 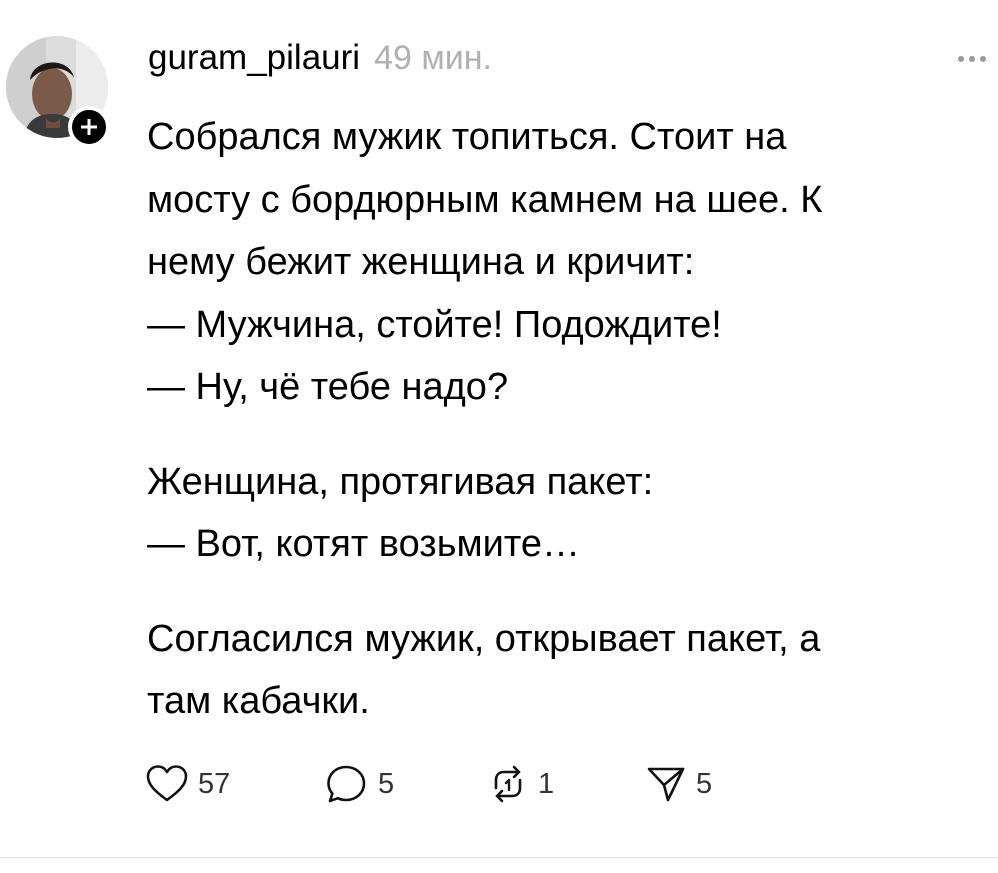 I want to click on send-icon, so click(x=666, y=784).